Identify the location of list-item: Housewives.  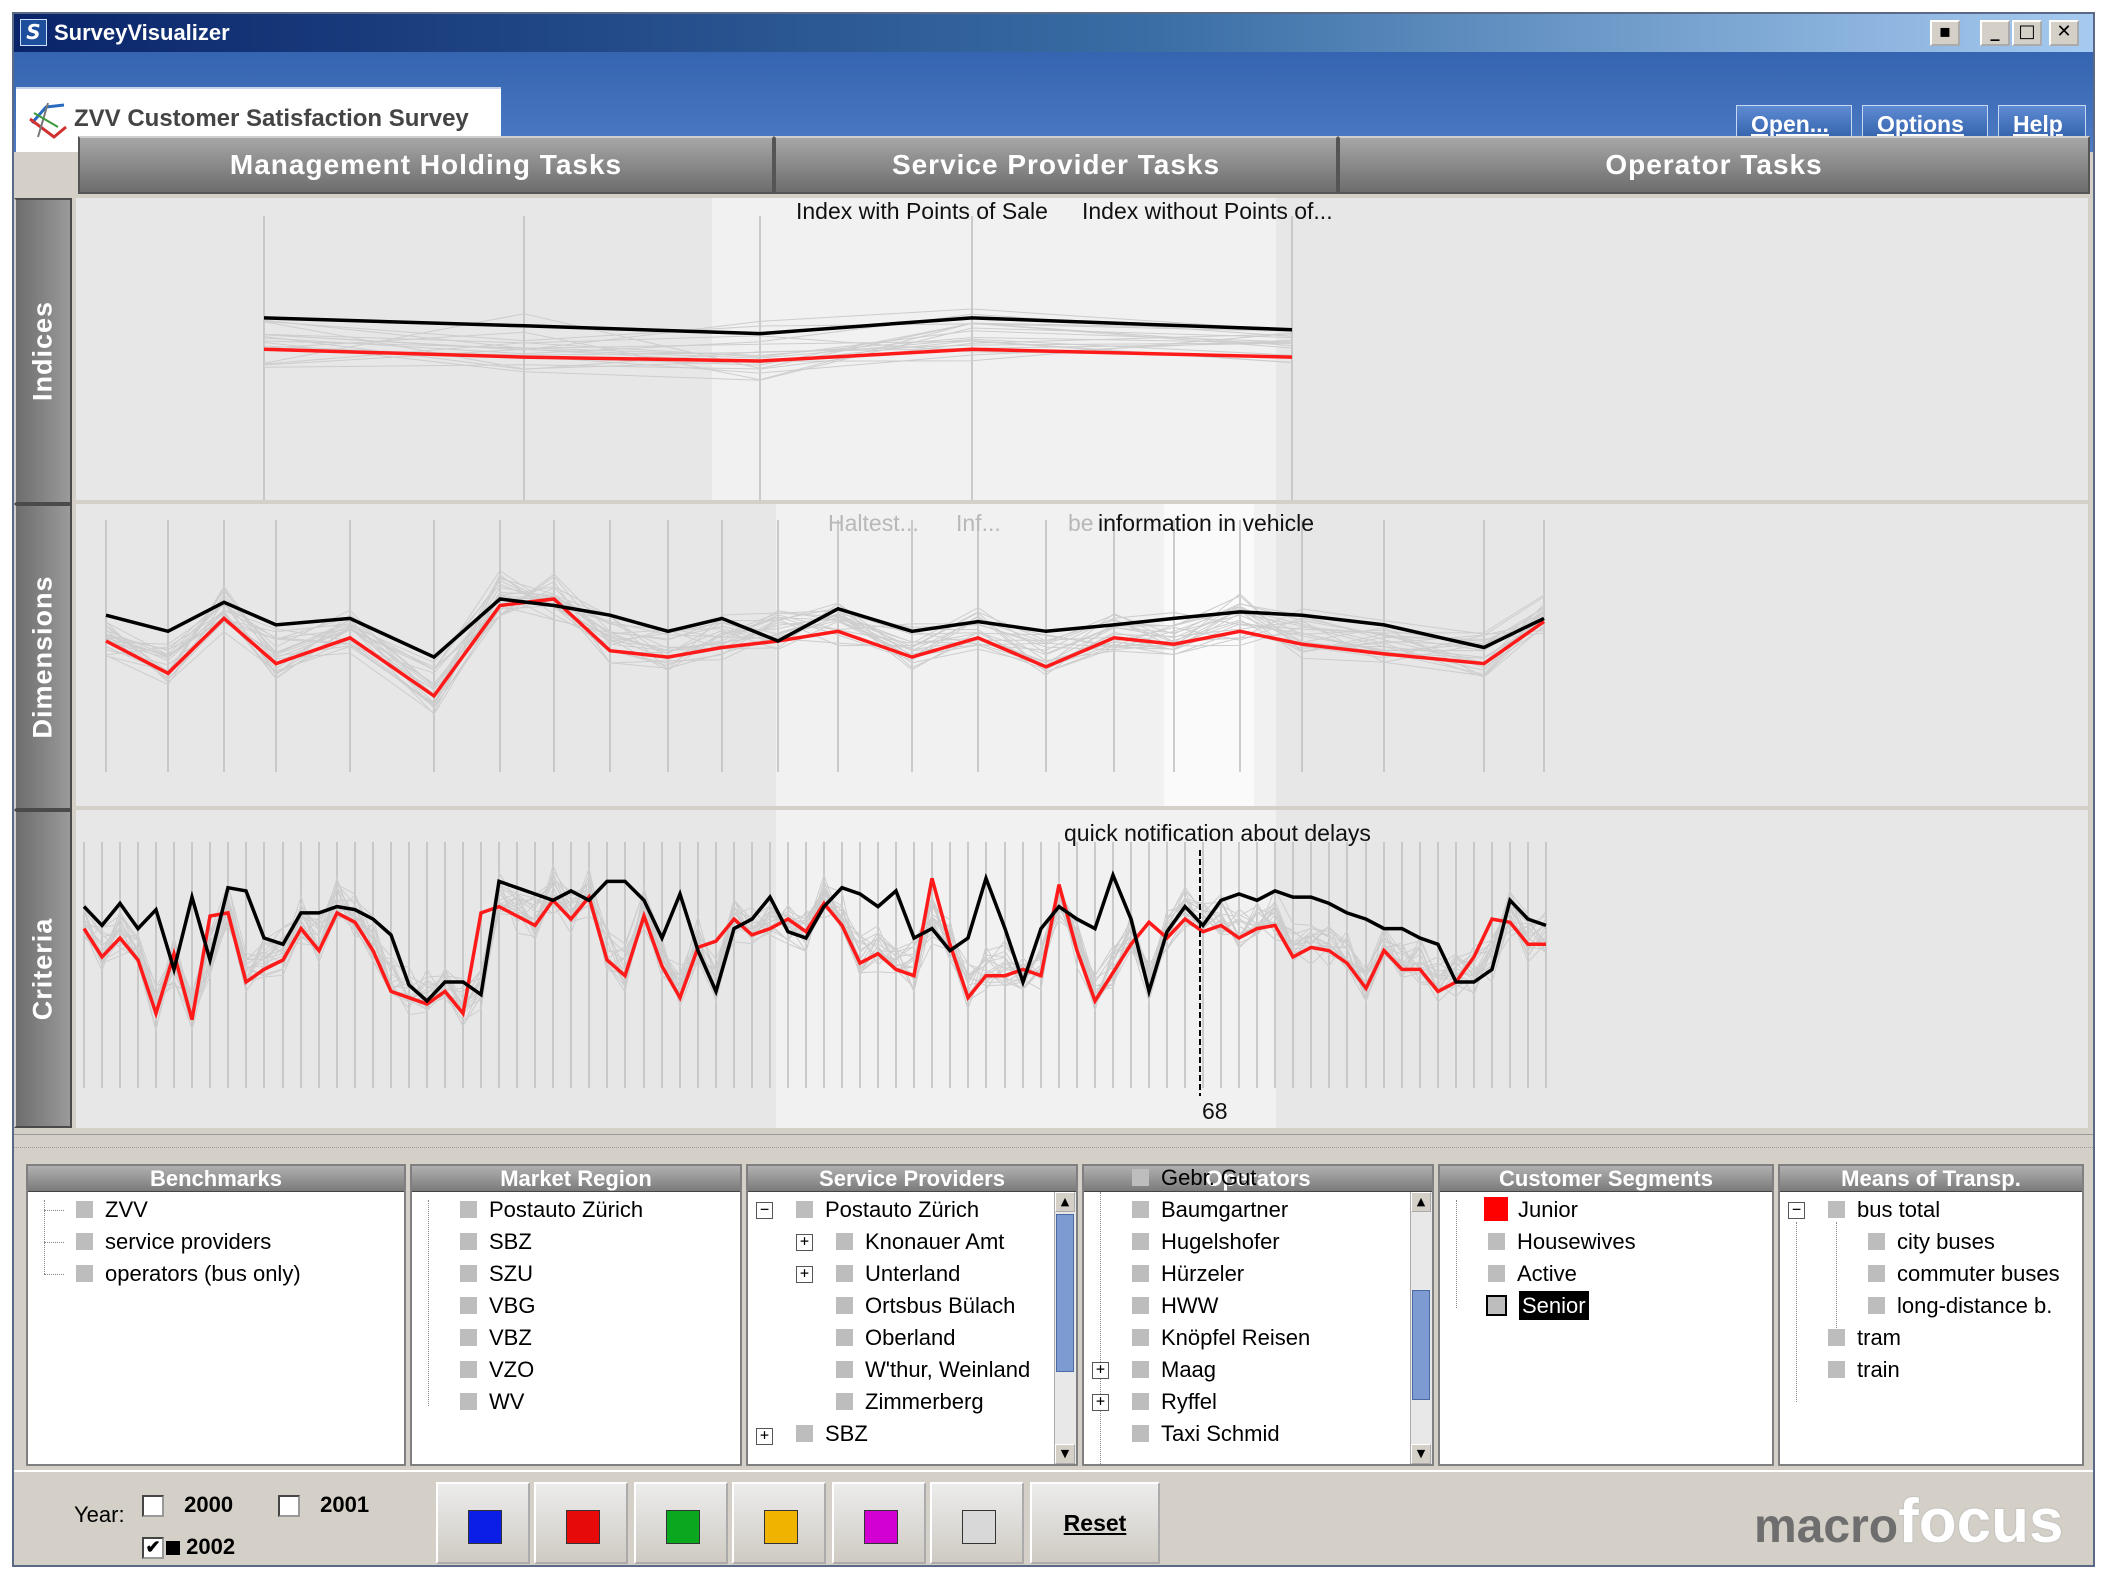
(1562, 1242).